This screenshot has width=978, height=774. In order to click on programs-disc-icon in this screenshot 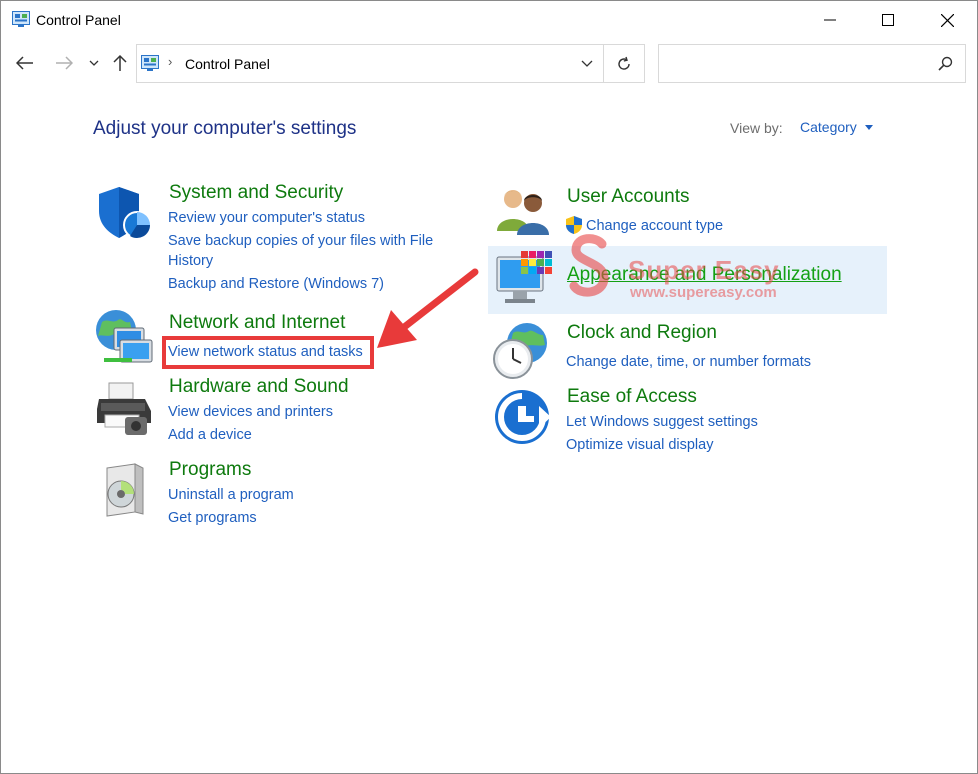, I will do `click(125, 490)`.